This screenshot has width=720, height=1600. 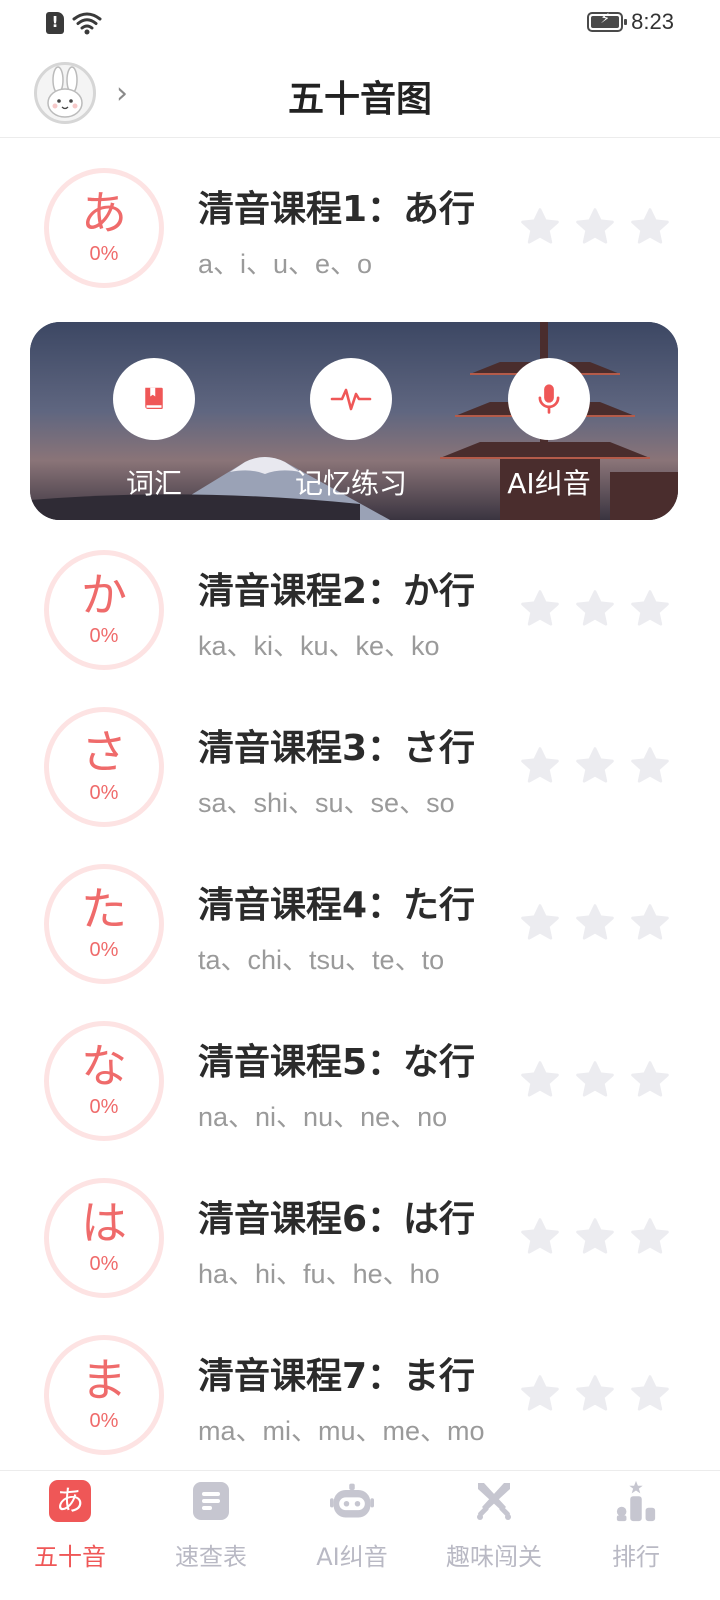 I want to click on kana-char: さ, so click(x=104, y=752).